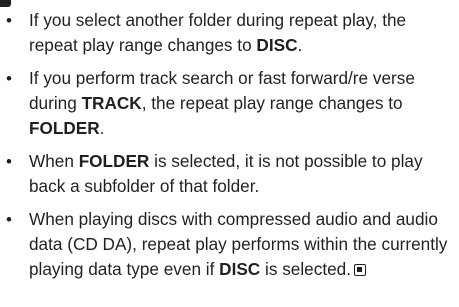  What do you see at coordinates (5, 3) in the screenshot?
I see `note-icon` at bounding box center [5, 3].